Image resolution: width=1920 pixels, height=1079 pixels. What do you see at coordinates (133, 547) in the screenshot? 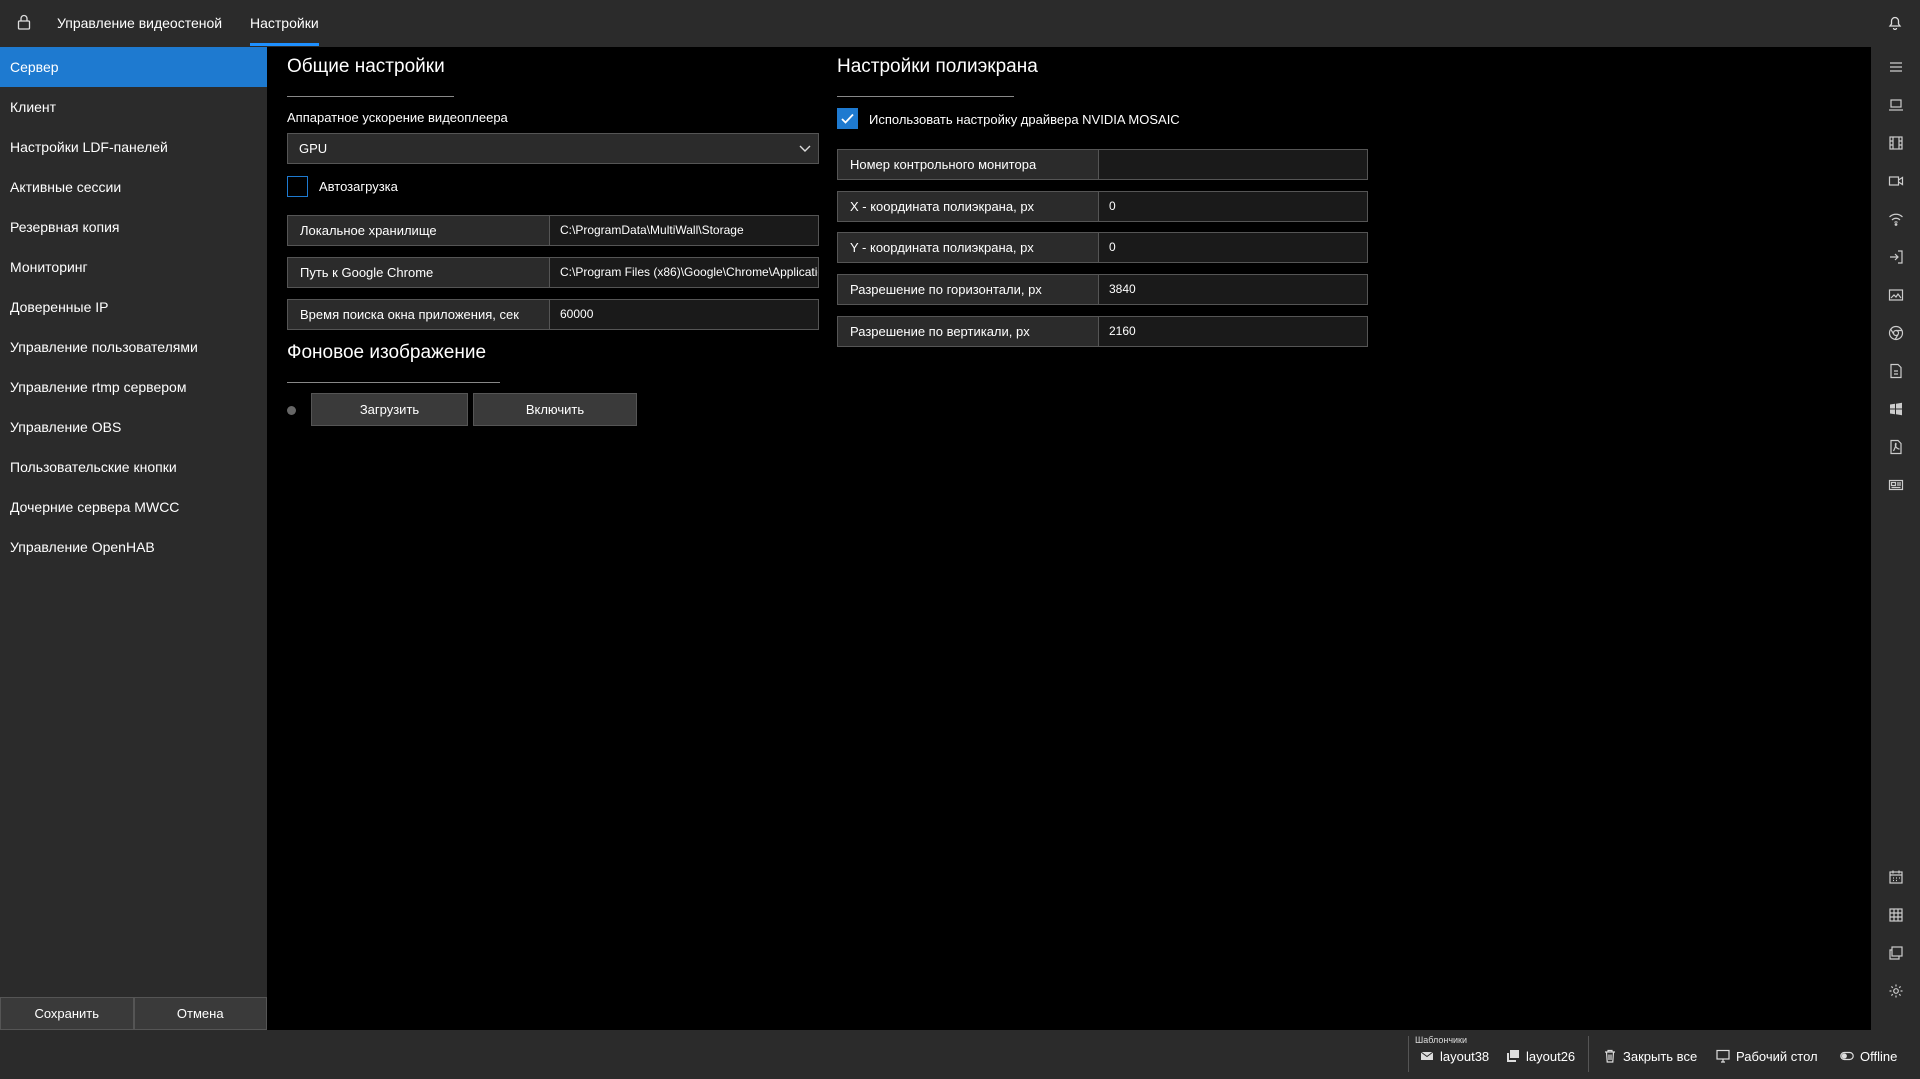
I see `sidebar-item-openhab: Управление OpenHAB` at bounding box center [133, 547].